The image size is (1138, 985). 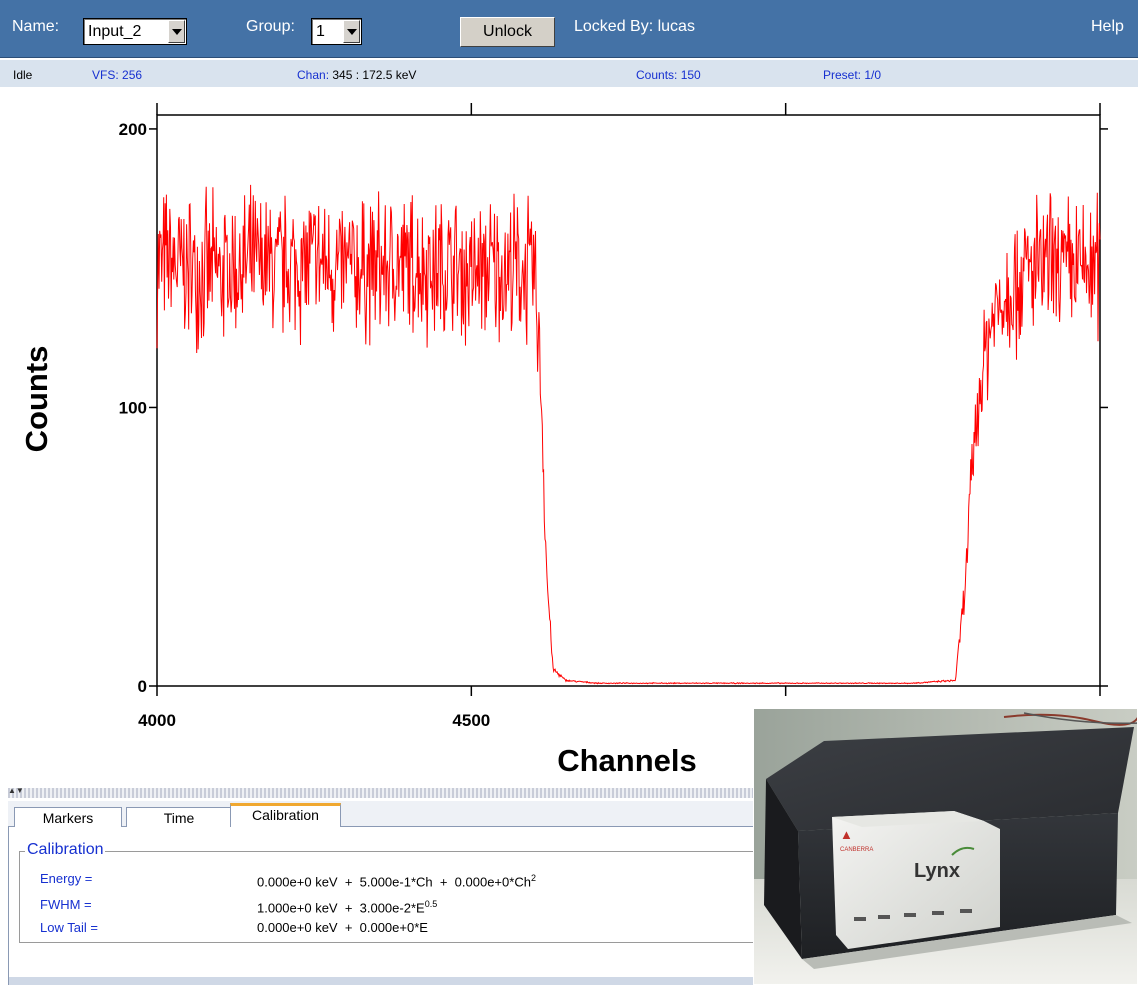 I want to click on energy-equation-text: 0.000e+0 keV + 5.000e-1*Ch + 0.000e+0*Ch, so click(x=394, y=882).